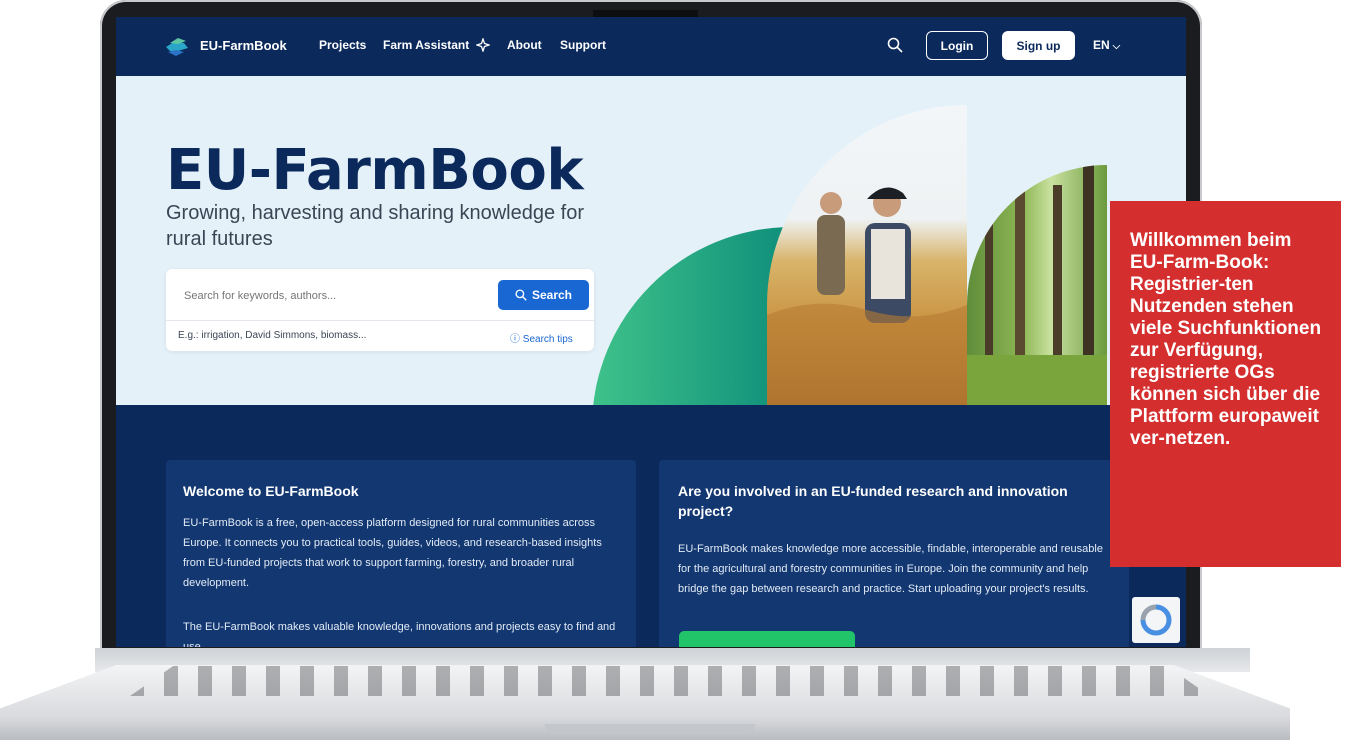 The image size is (1345, 747). I want to click on info-icon: ⓘ, so click(516, 339).